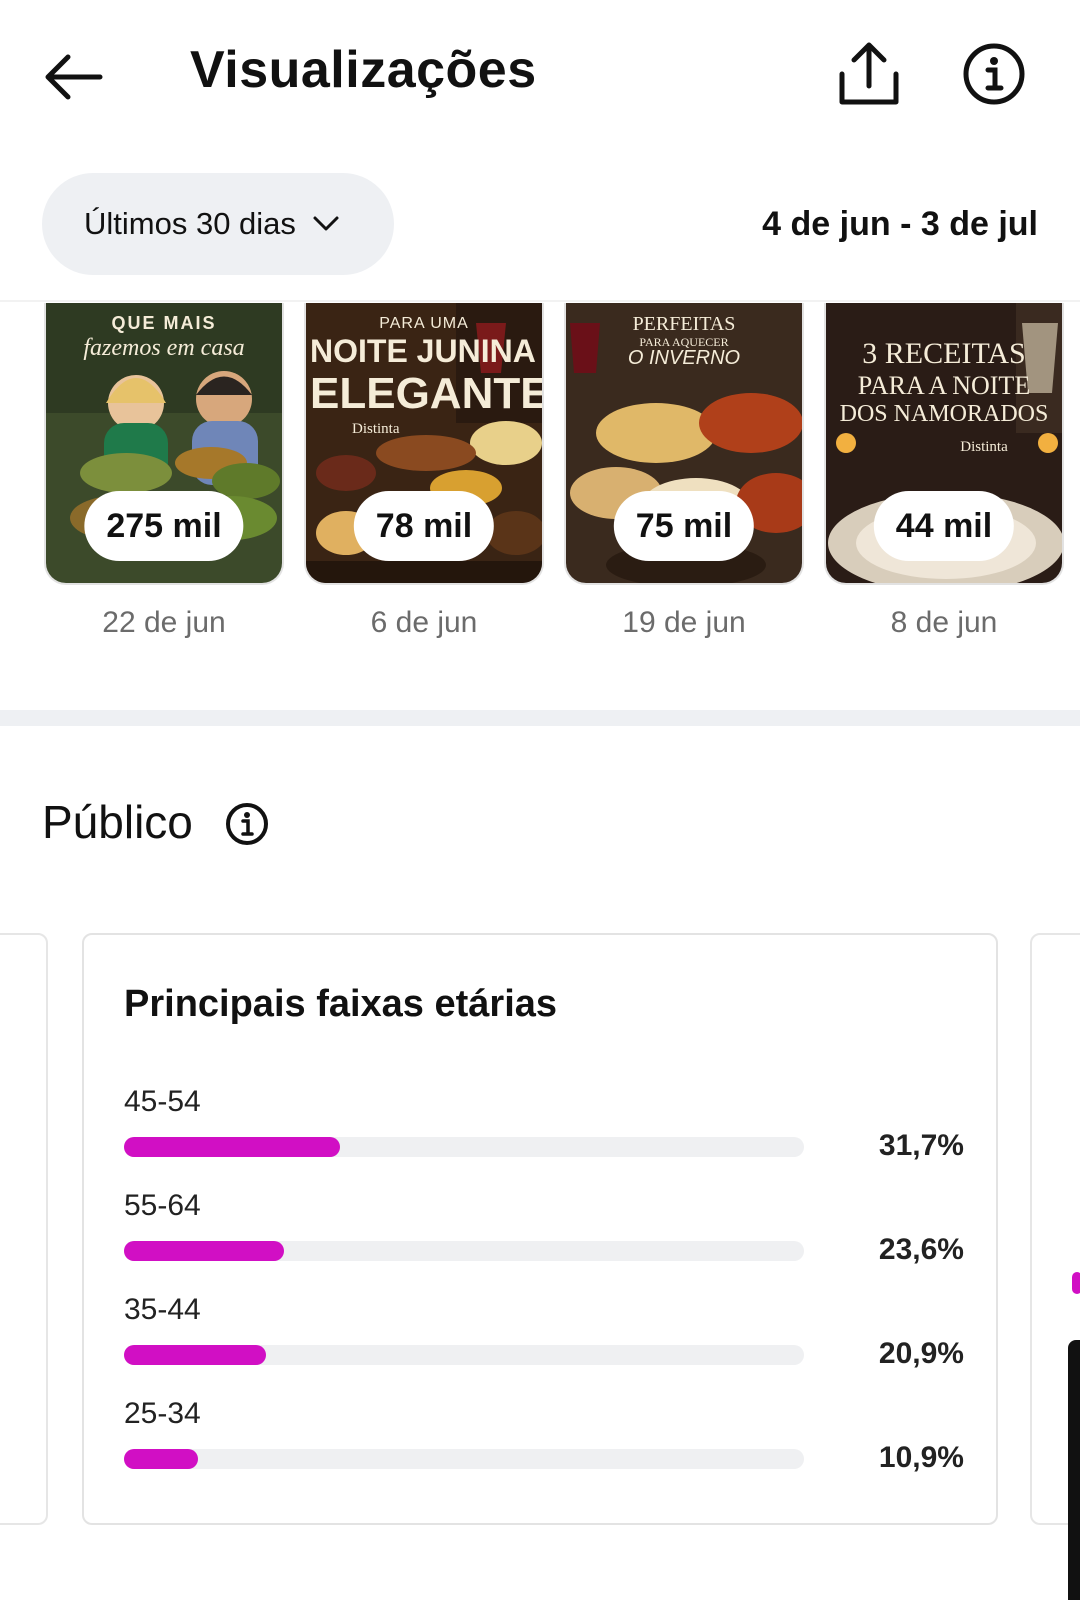  Describe the element at coordinates (341, 1004) in the screenshot. I see `card-title: Principais faixas etárias` at that location.